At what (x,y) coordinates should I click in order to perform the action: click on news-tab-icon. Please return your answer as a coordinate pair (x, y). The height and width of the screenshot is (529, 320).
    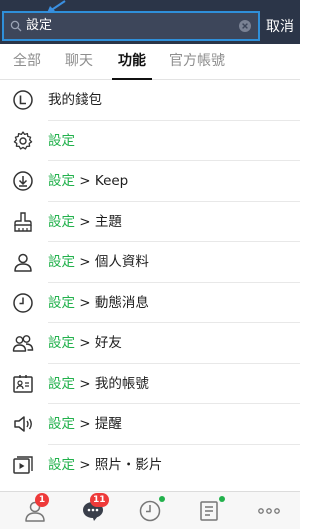
    Looking at the image, I should click on (209, 511).